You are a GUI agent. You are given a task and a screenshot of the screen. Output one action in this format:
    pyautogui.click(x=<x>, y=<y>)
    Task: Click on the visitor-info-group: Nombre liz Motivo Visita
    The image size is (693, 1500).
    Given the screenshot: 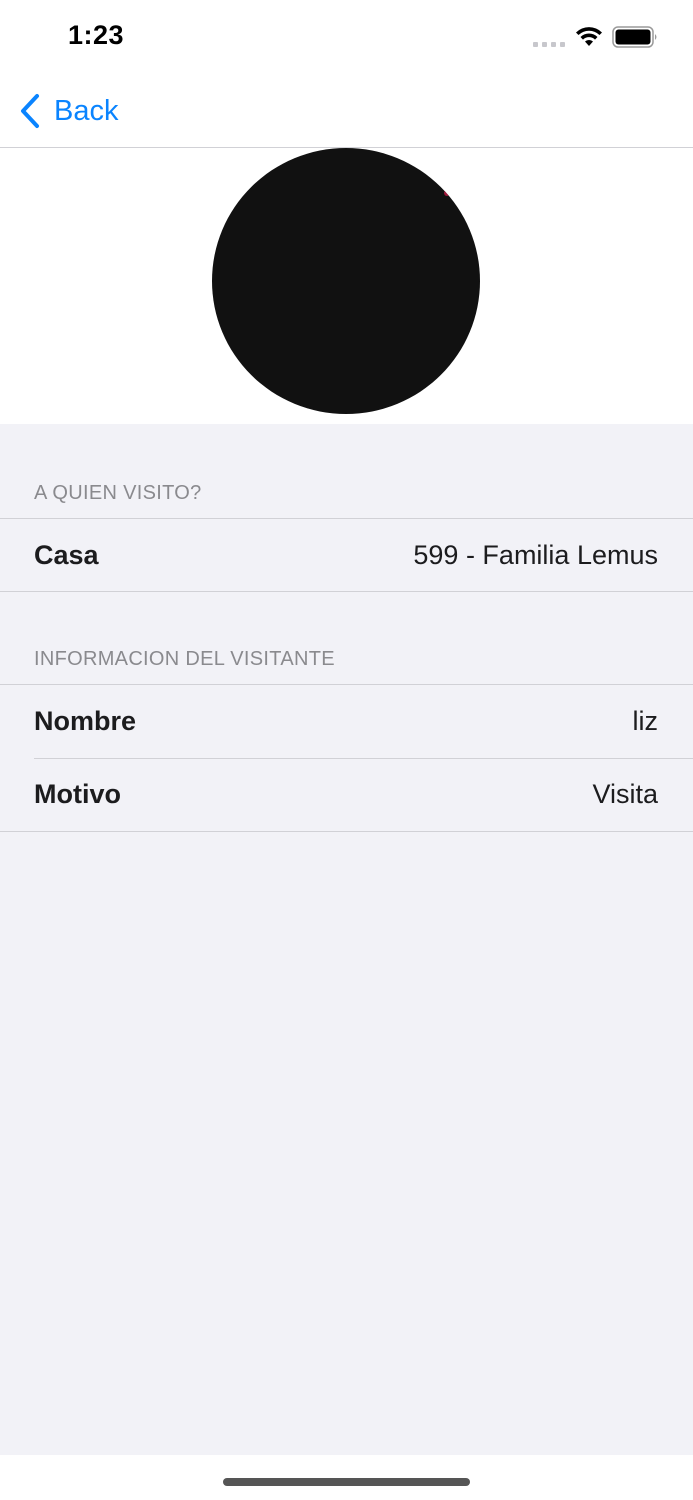 What is the action you would take?
    pyautogui.click(x=346, y=758)
    